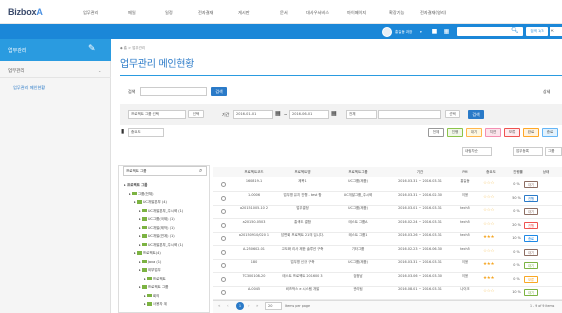 The width and height of the screenshot is (562, 313). What do you see at coordinates (99, 70) in the screenshot?
I see `chevron-down-icon: ⌄` at bounding box center [99, 70].